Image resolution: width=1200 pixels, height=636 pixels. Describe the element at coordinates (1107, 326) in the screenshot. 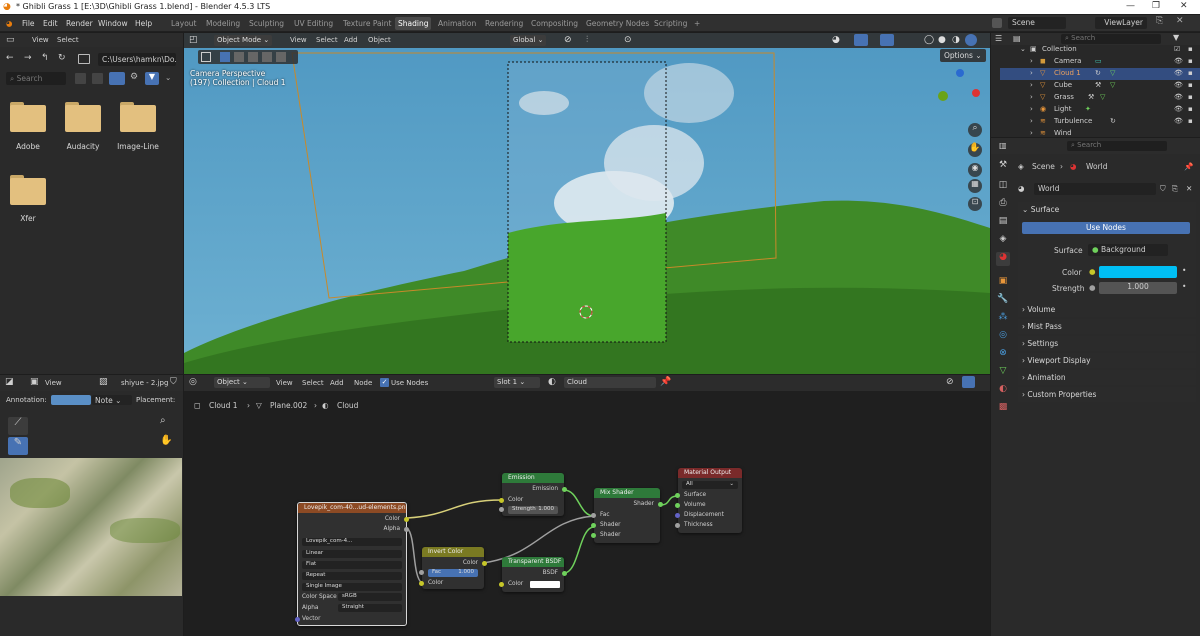

I see `mist-pass-section-header: › Mist Pass` at that location.